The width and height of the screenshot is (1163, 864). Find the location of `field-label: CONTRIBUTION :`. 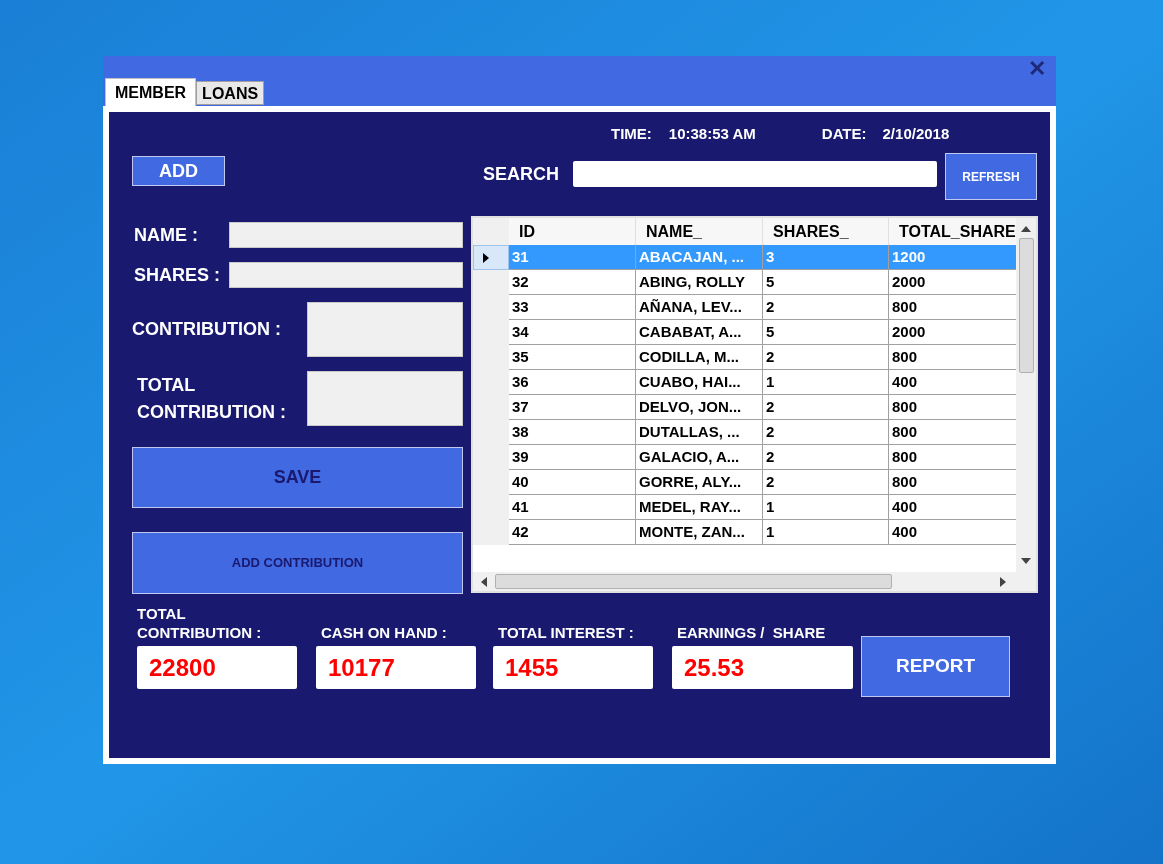

field-label: CONTRIBUTION : is located at coordinates (207, 329).